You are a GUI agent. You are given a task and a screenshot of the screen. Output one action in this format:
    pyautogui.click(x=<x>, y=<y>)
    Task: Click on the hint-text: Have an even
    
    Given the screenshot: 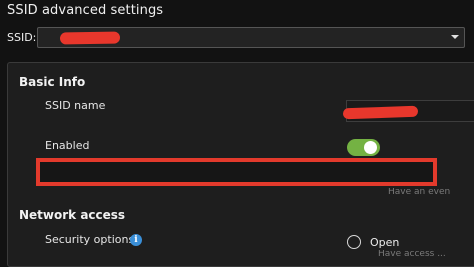 What is the action you would take?
    pyautogui.click(x=419, y=192)
    